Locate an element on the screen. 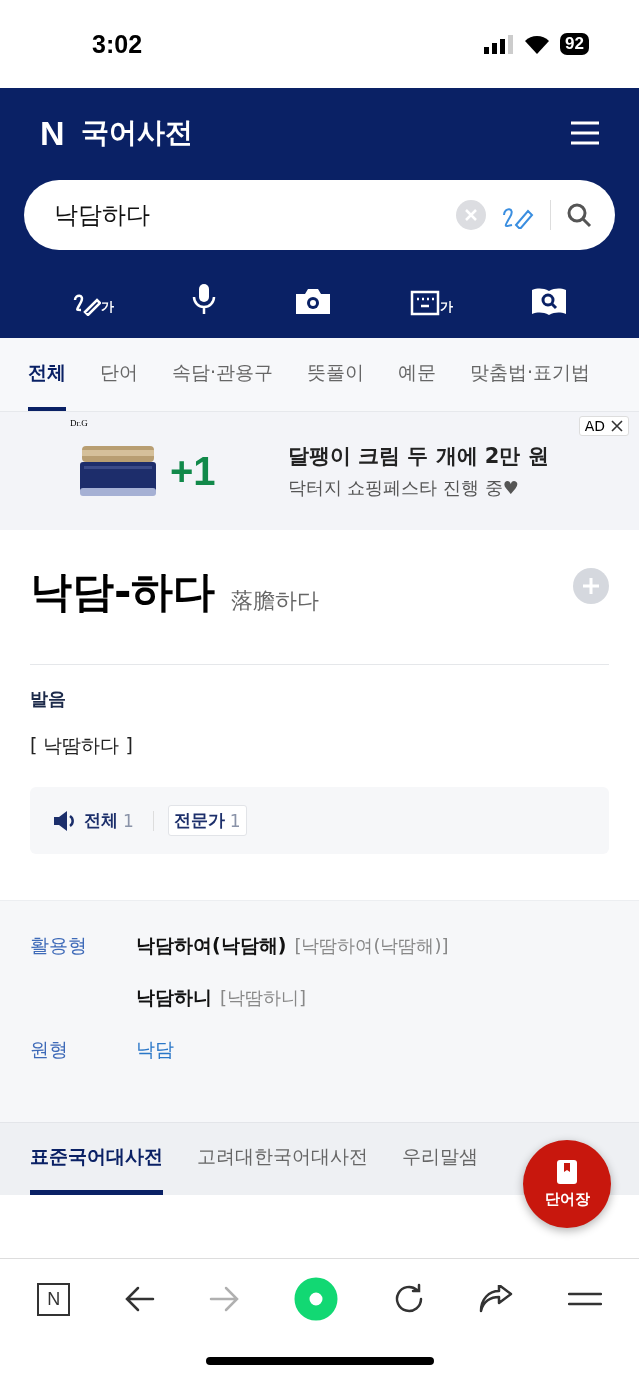 The width and height of the screenshot is (639, 1387). dictionary-tab: 표준국어대사전 is located at coordinates (96, 1159).